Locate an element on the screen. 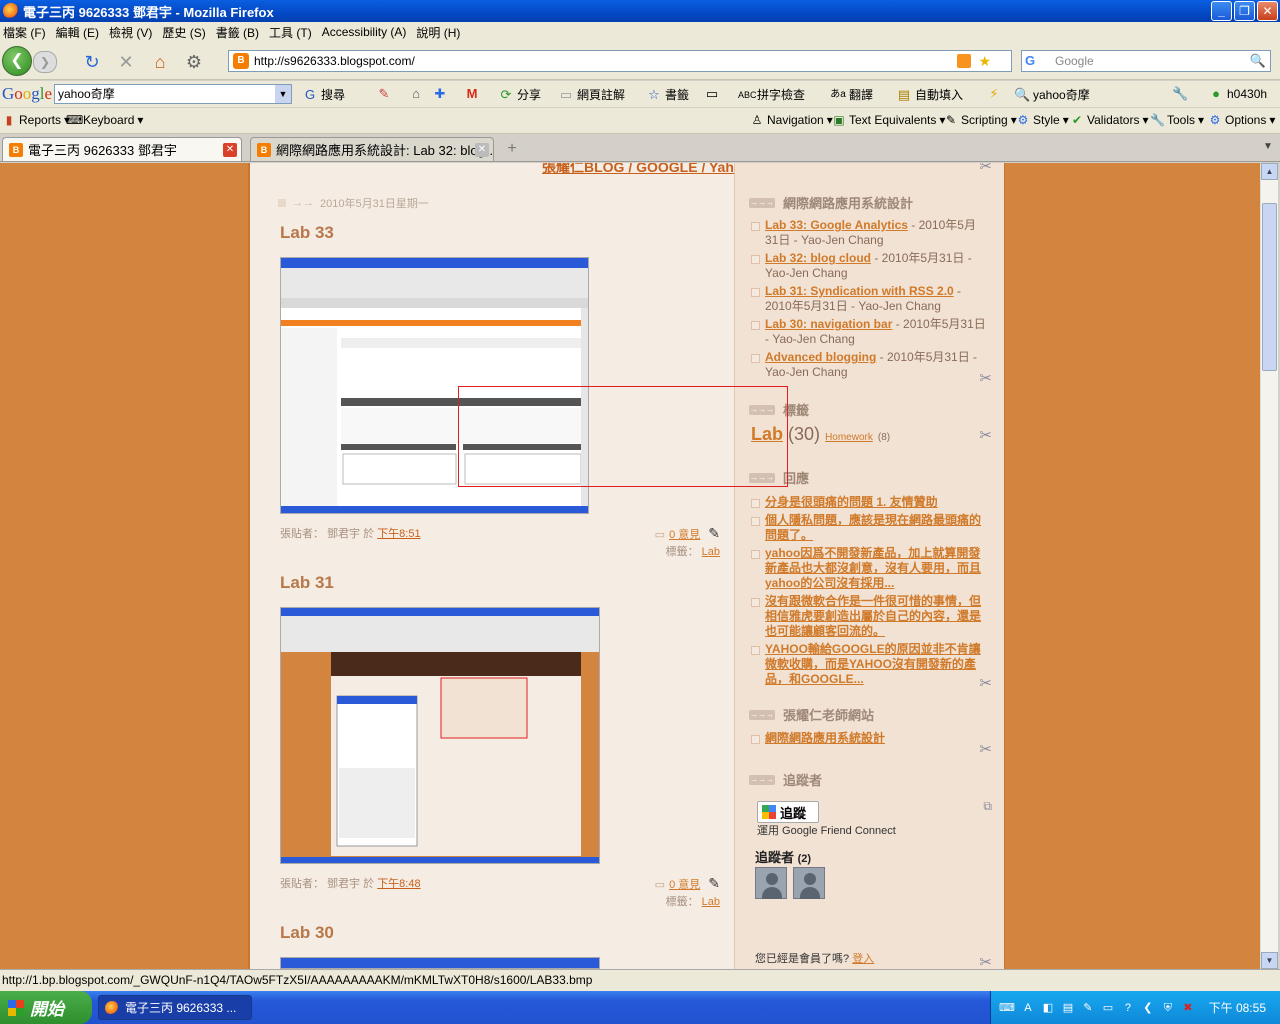 This screenshot has height=1024, width=1280. validators-menu: ✔ Validators ▾ is located at coordinates (1109, 120).